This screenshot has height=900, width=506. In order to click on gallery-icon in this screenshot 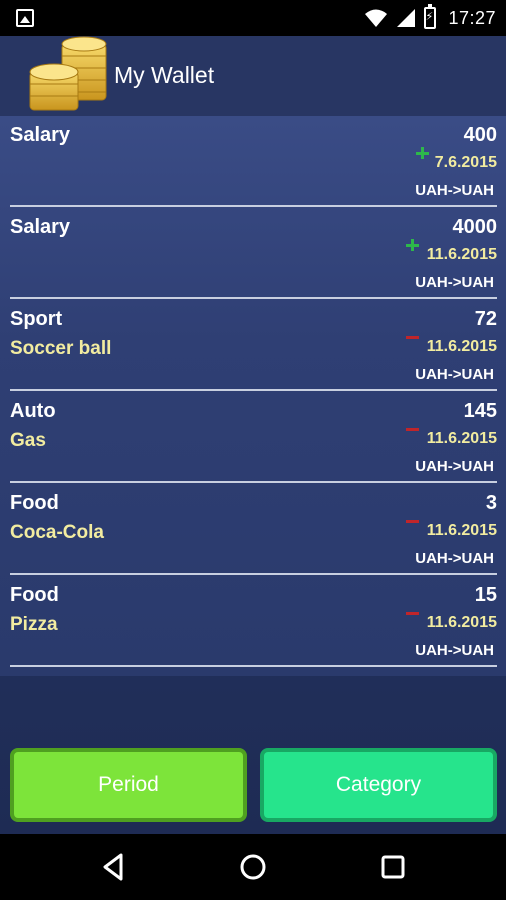, I will do `click(25, 18)`.